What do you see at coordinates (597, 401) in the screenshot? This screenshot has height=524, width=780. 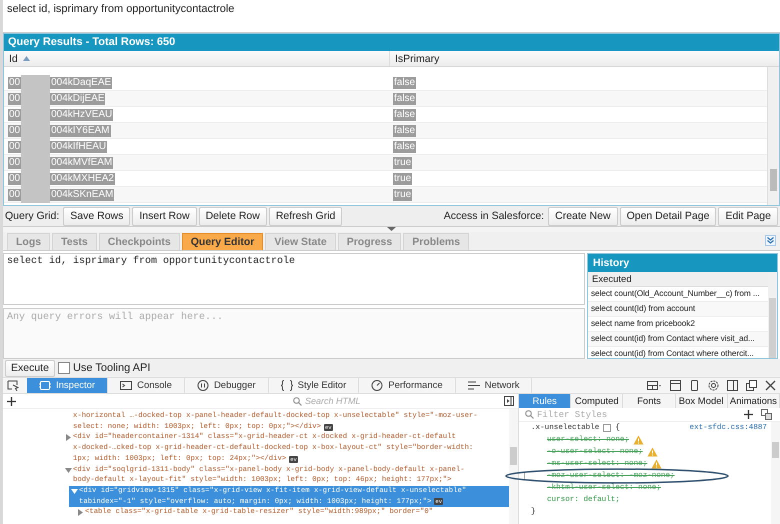 I see `sidebar-tab: Computed` at bounding box center [597, 401].